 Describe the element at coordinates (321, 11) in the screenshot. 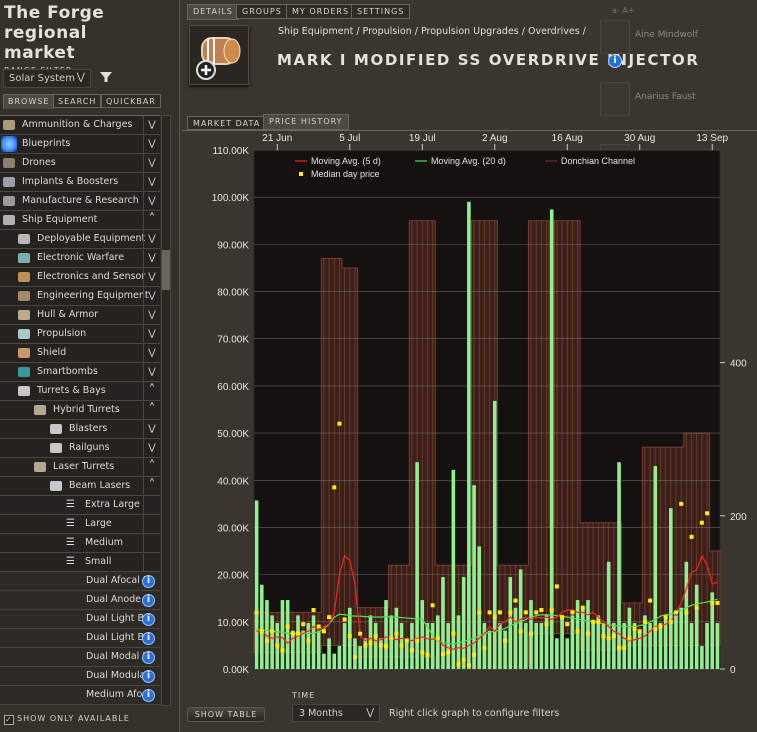

I see `tab-my-orders: MY ORDERS` at that location.